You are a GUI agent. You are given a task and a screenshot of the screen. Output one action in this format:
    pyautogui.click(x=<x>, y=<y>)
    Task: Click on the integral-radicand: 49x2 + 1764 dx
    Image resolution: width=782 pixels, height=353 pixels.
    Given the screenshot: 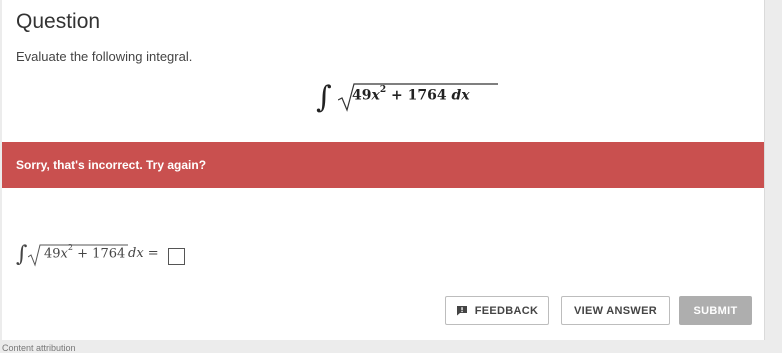 What is the action you would take?
    pyautogui.click(x=411, y=94)
    